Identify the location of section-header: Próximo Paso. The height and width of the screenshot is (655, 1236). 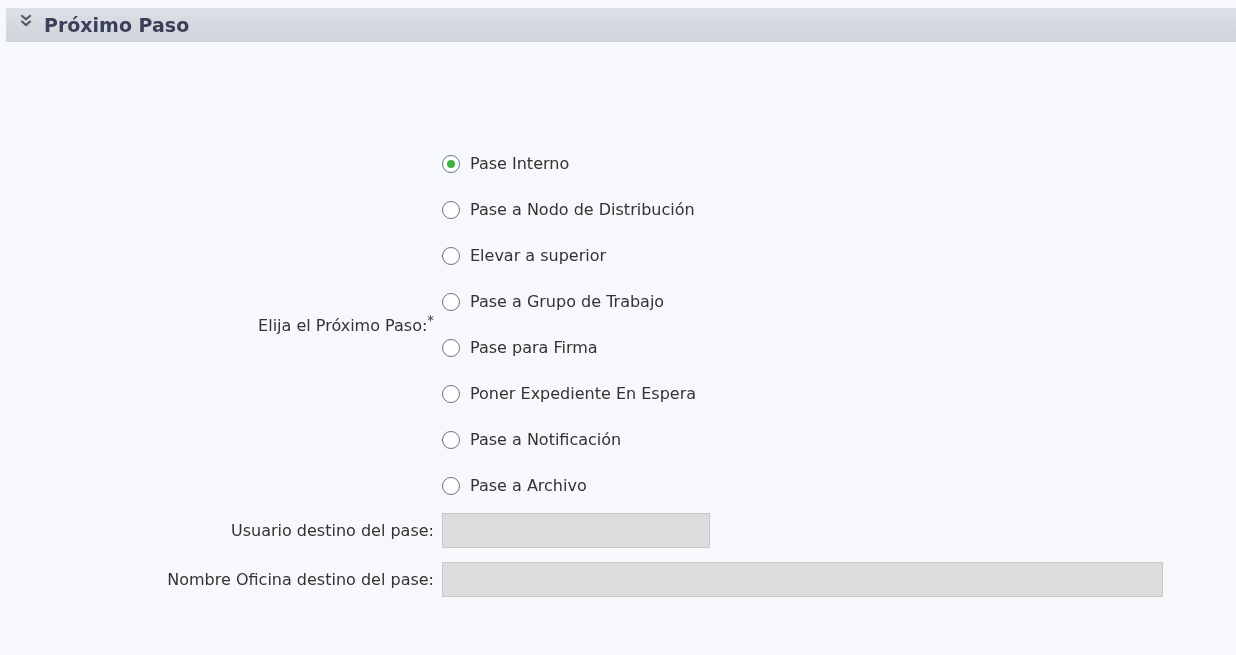
(621, 25).